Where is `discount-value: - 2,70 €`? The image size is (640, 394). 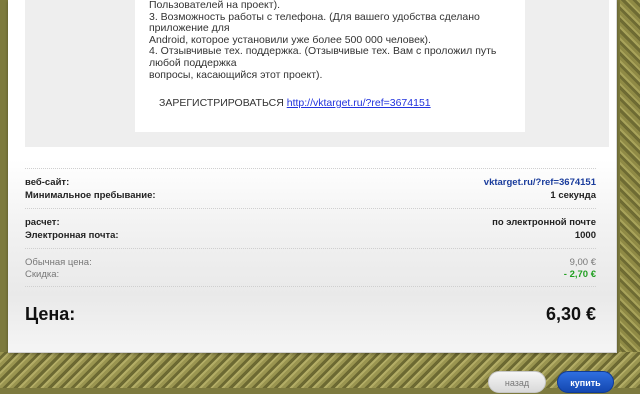 discount-value: - 2,70 € is located at coordinates (579, 274).